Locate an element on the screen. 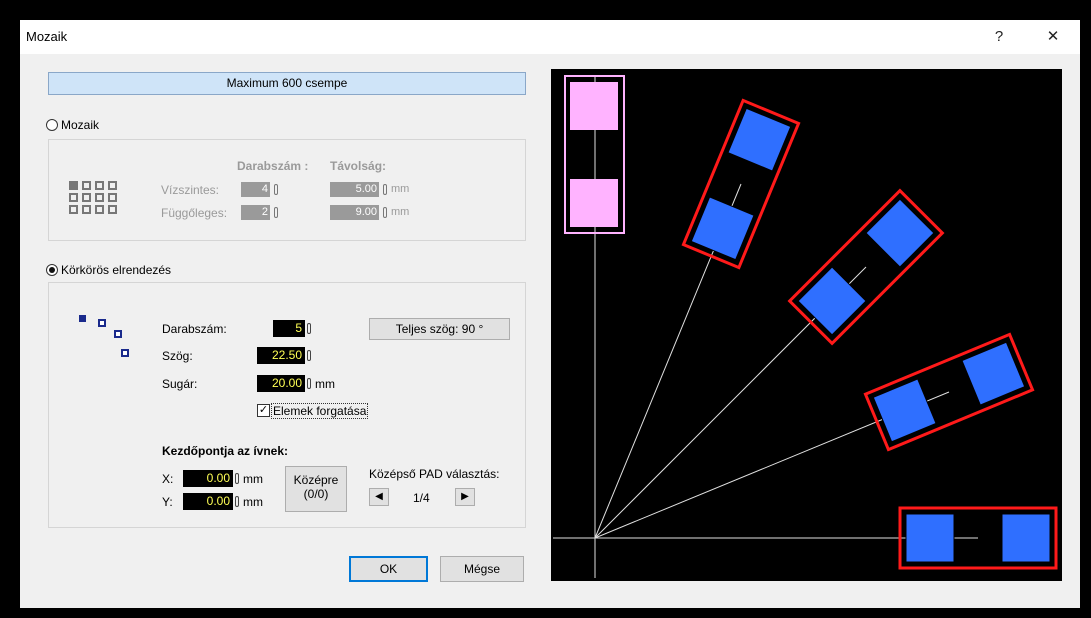  arc-start-title: Kezdőpontja az ívnek: is located at coordinates (225, 451).